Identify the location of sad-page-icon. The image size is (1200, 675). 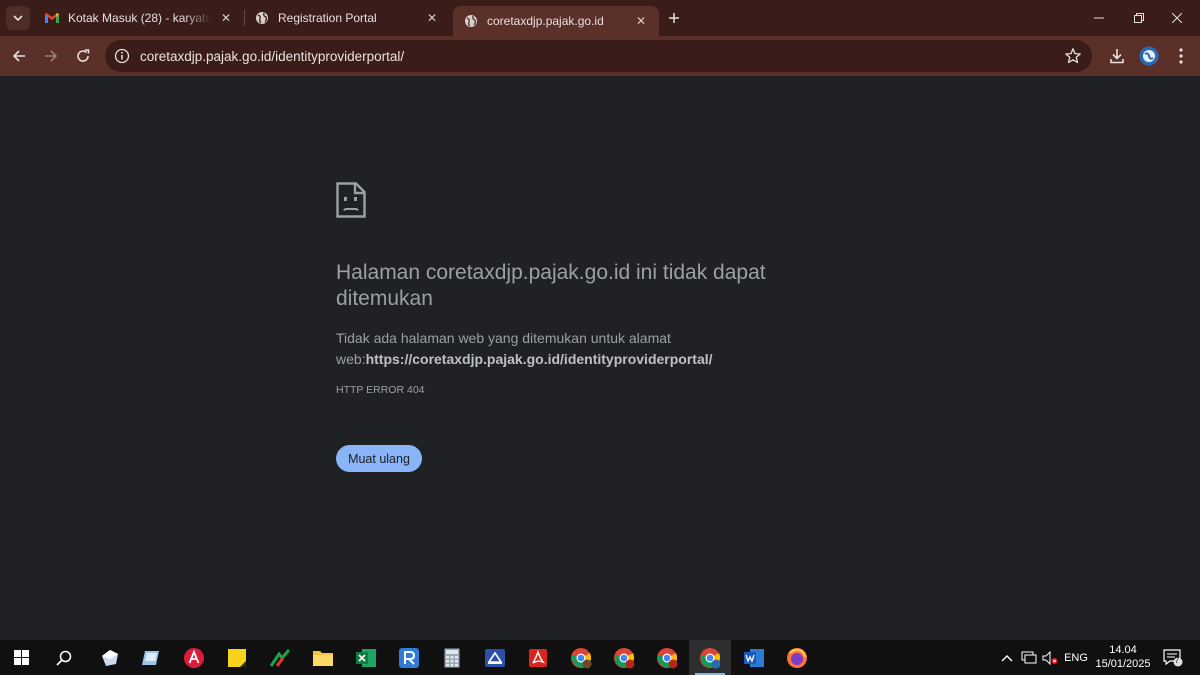
(351, 200).